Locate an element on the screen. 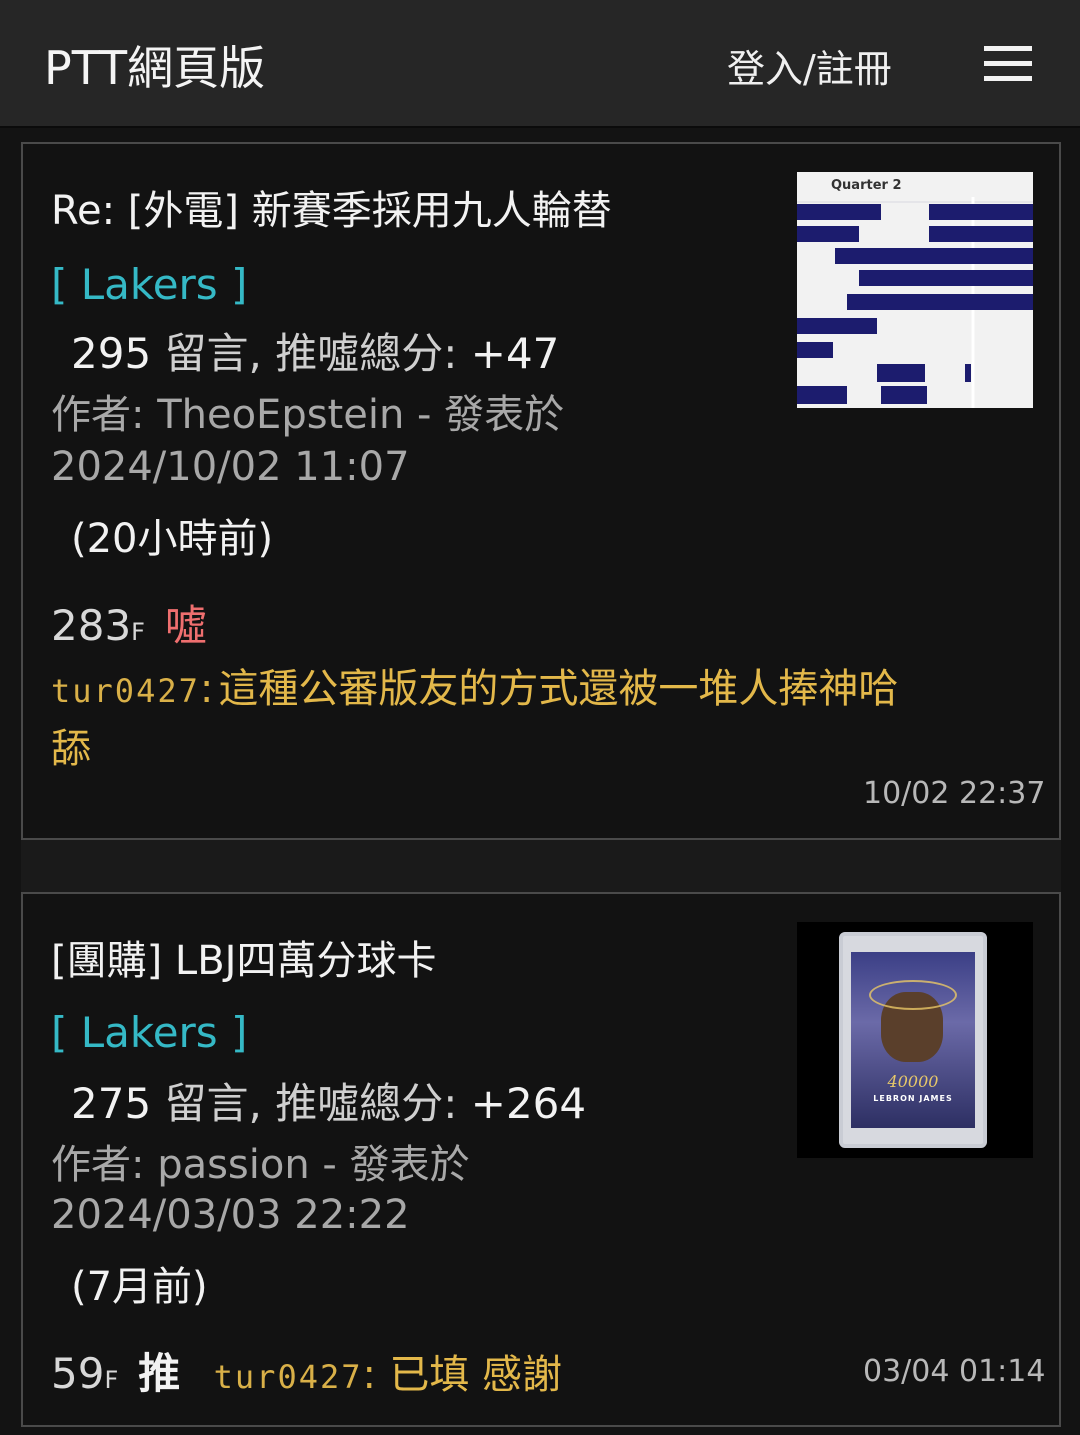  comment-time: 10/02 22:37 is located at coordinates (954, 793).